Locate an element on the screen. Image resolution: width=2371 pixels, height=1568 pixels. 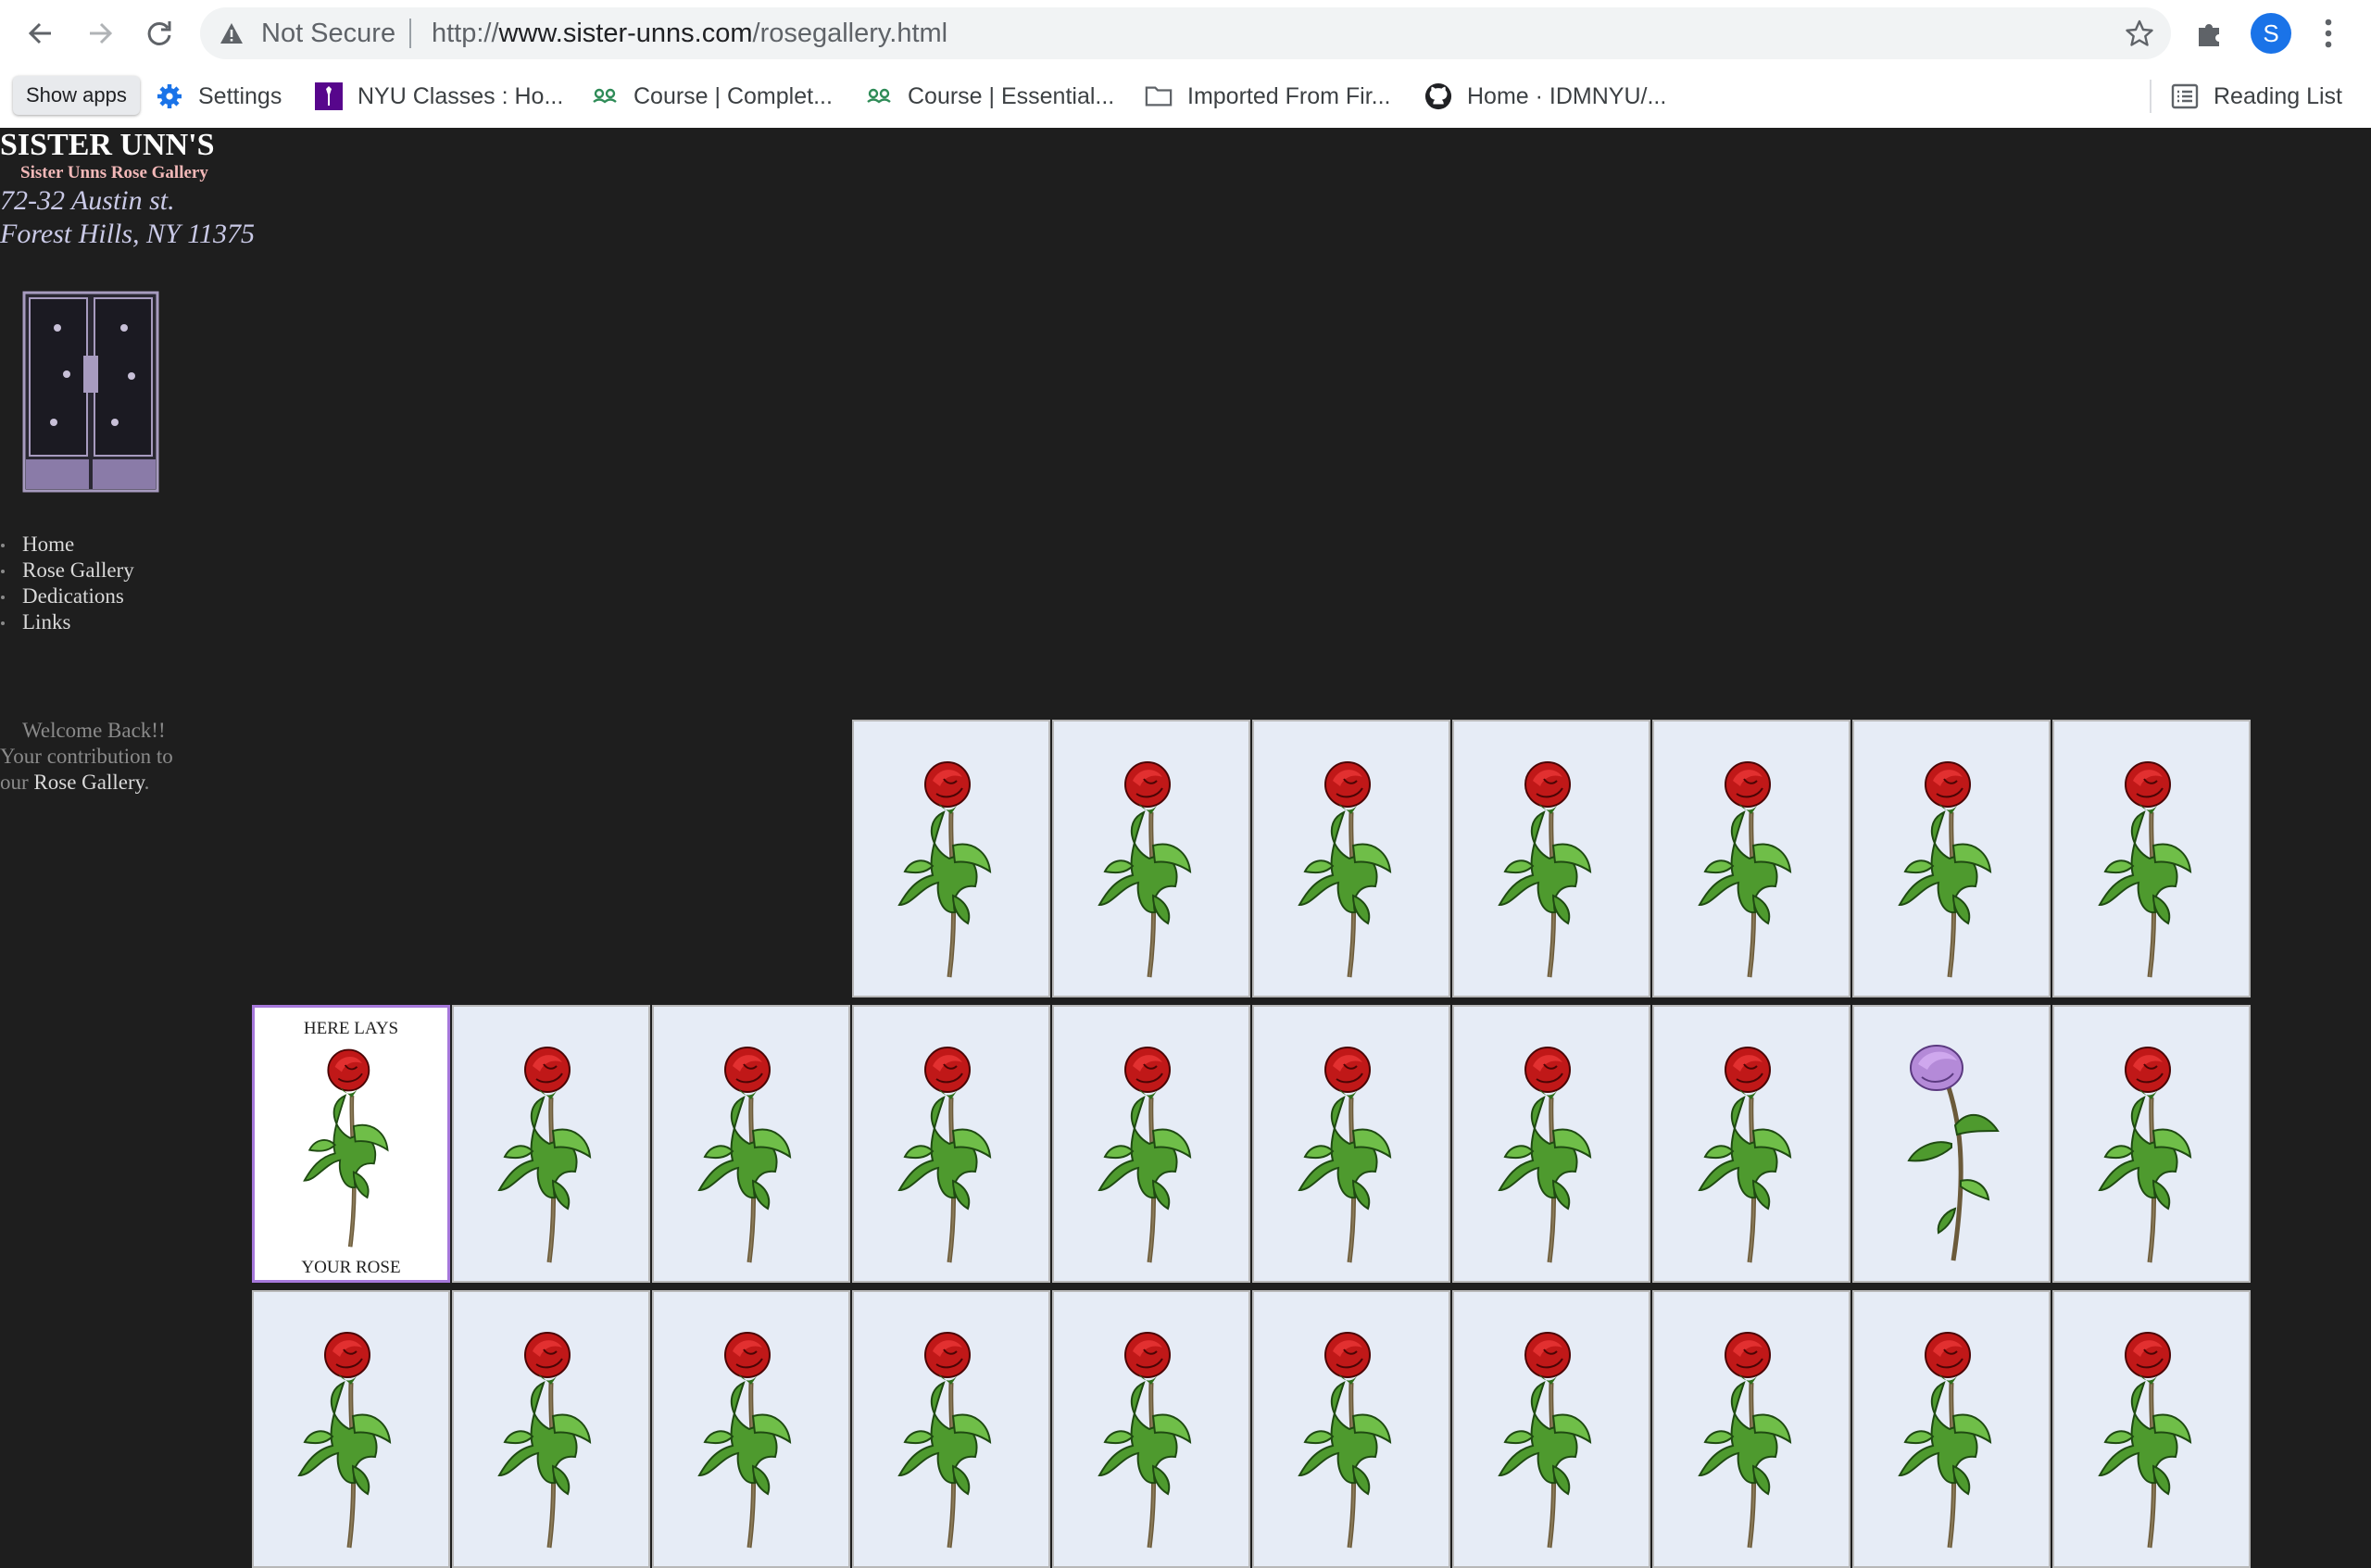
back-button is located at coordinates (41, 33).